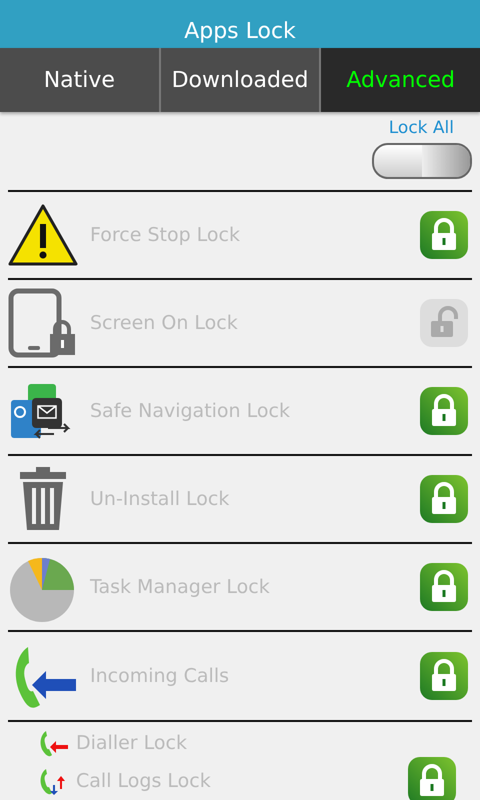  Describe the element at coordinates (241, 80) in the screenshot. I see `tab: Downloaded` at that location.